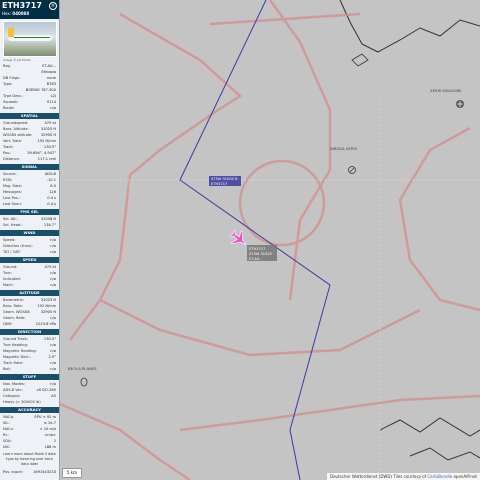 The height and width of the screenshot is (480, 480). What do you see at coordinates (255, 259) in the screenshot?
I see `svg-text: ET-AU..` at bounding box center [255, 259].